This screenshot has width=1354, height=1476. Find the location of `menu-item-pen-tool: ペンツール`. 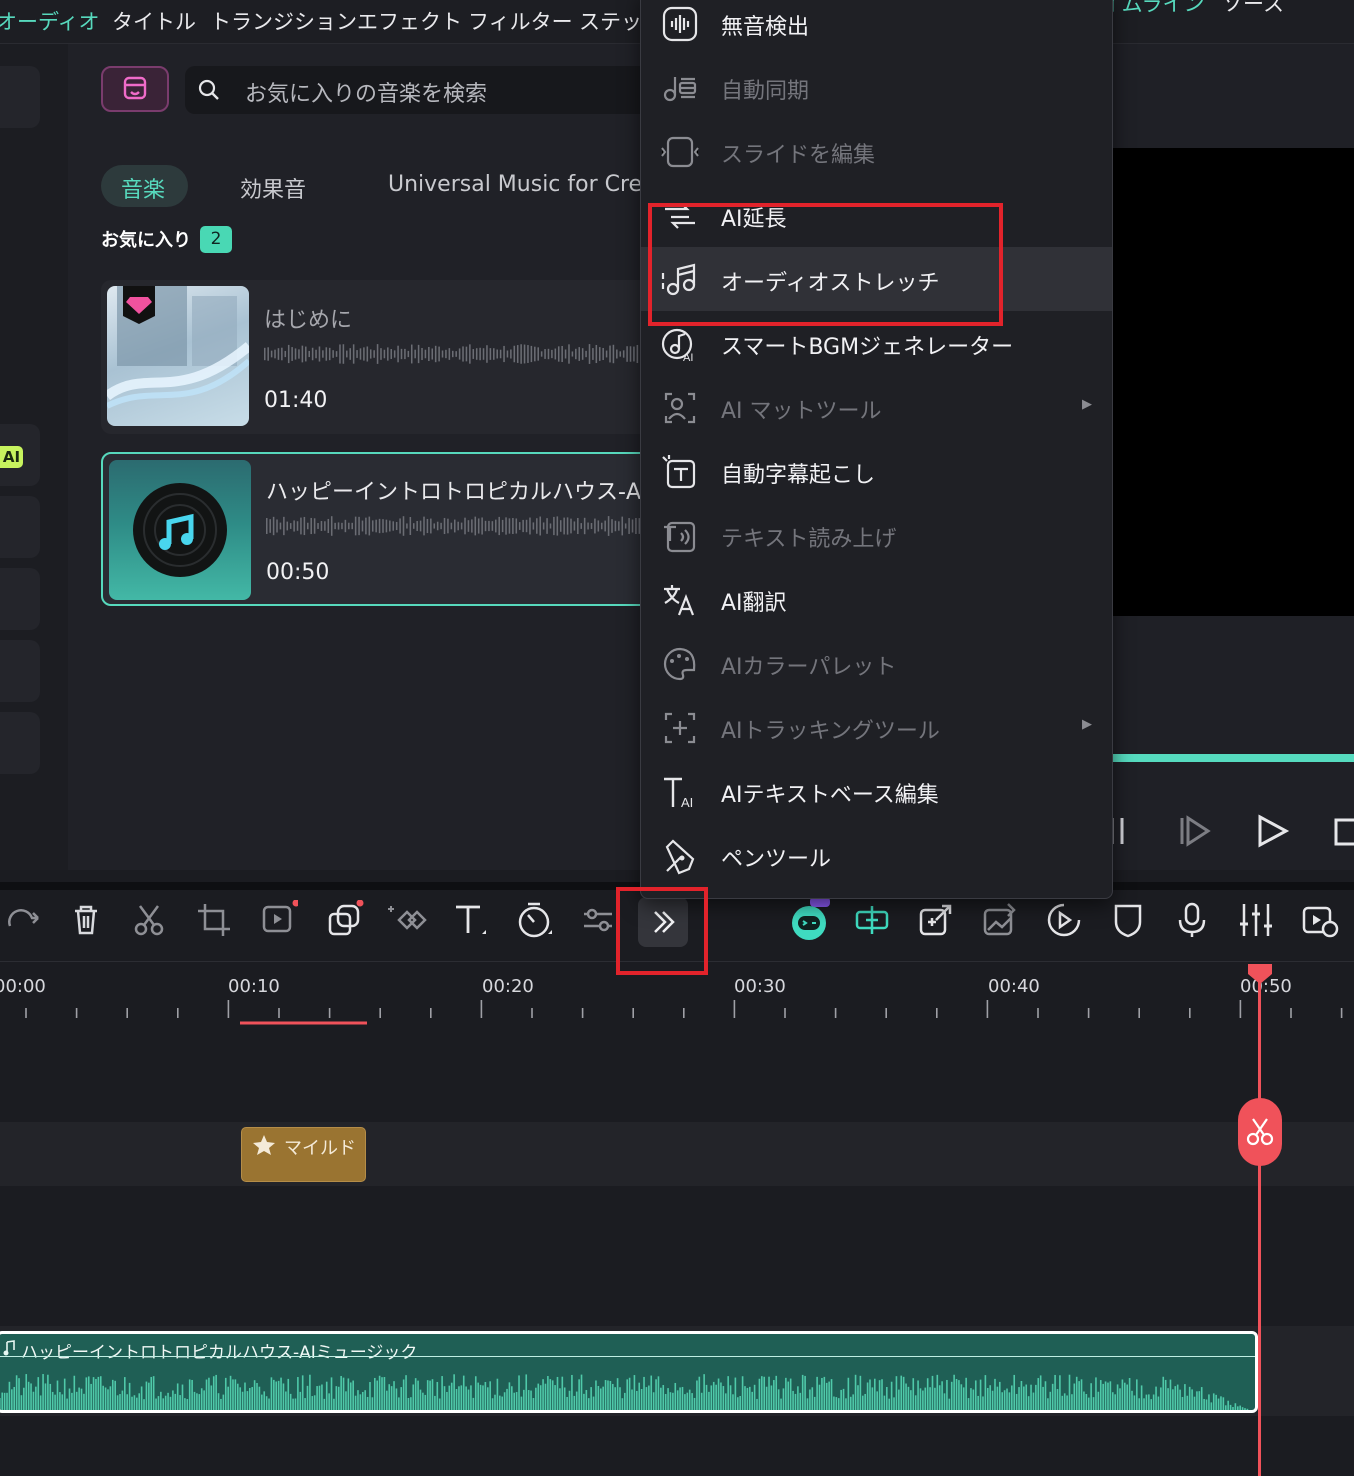

menu-item-pen-tool: ペンツール is located at coordinates (876, 855).